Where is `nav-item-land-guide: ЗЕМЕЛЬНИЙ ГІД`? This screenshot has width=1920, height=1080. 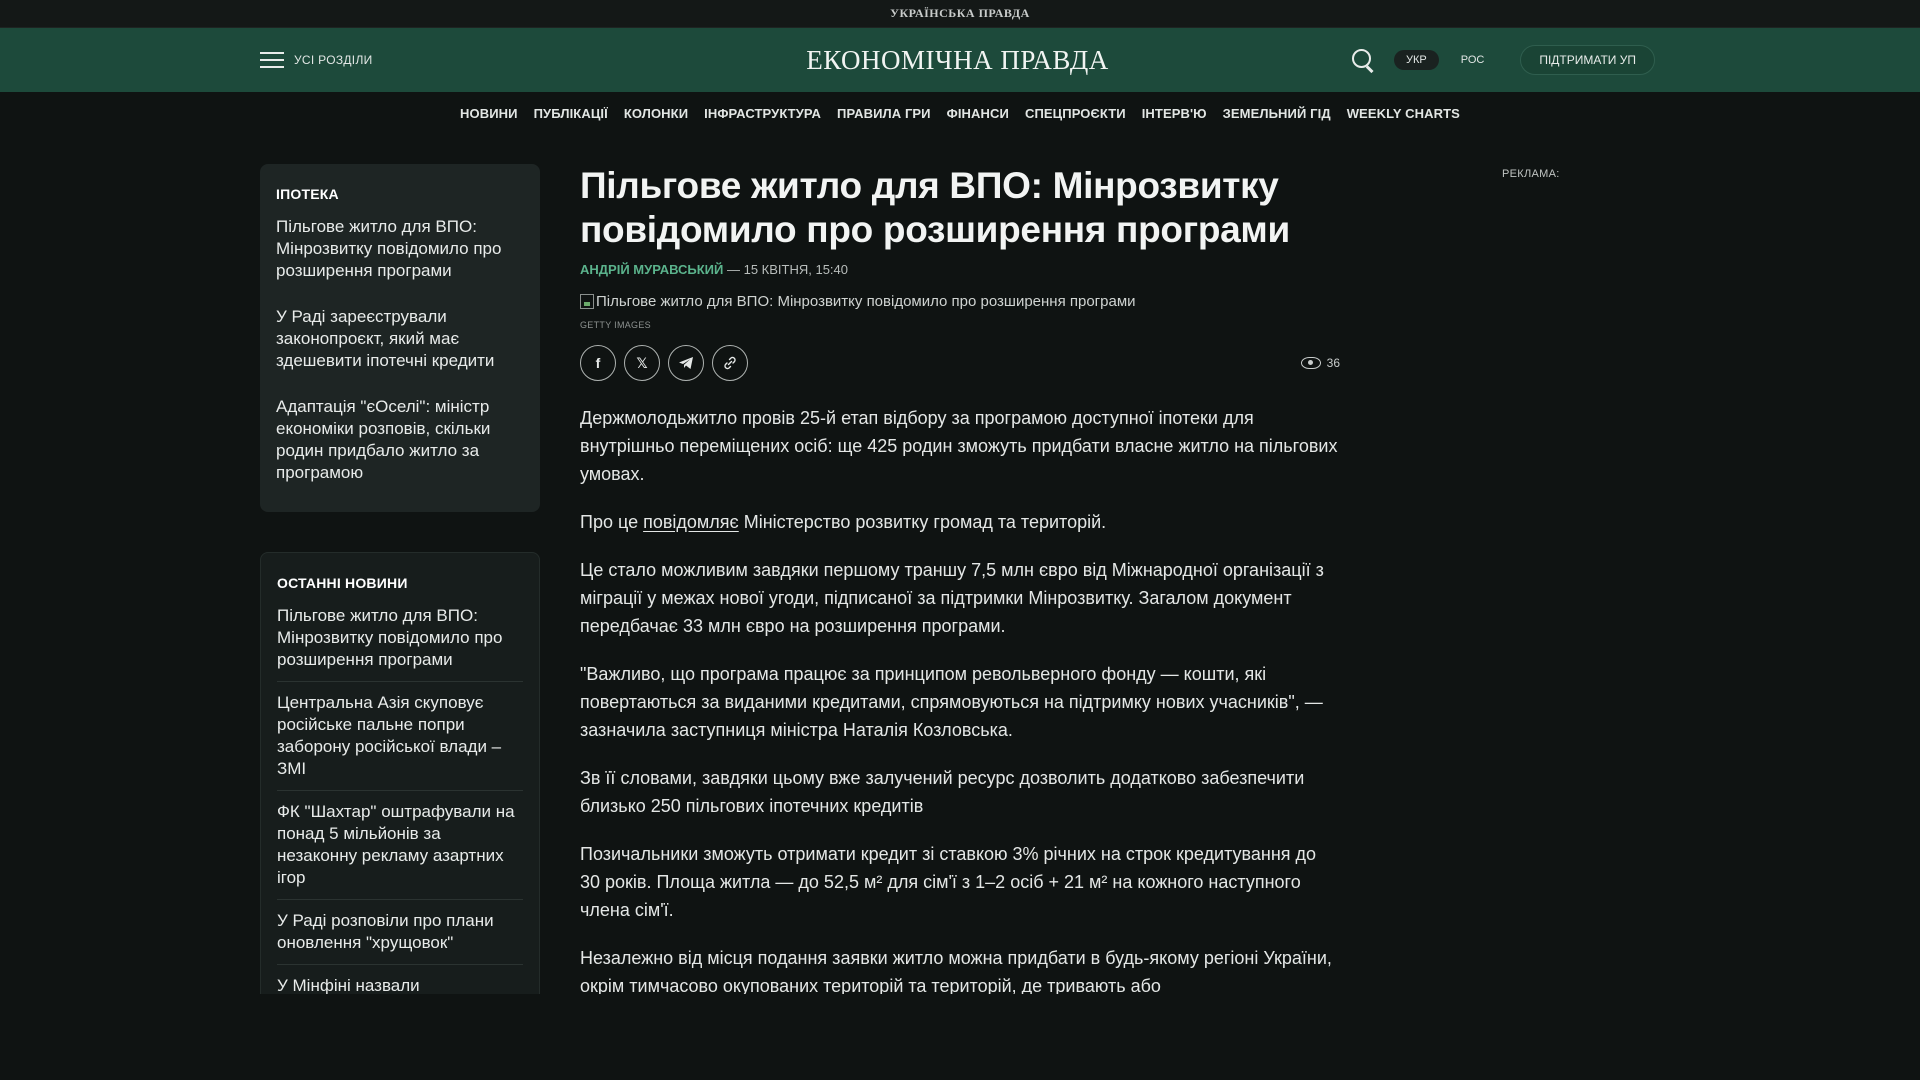
nav-item-land-guide: ЗЕМЕЛЬНИЙ ГІД is located at coordinates (1277, 113).